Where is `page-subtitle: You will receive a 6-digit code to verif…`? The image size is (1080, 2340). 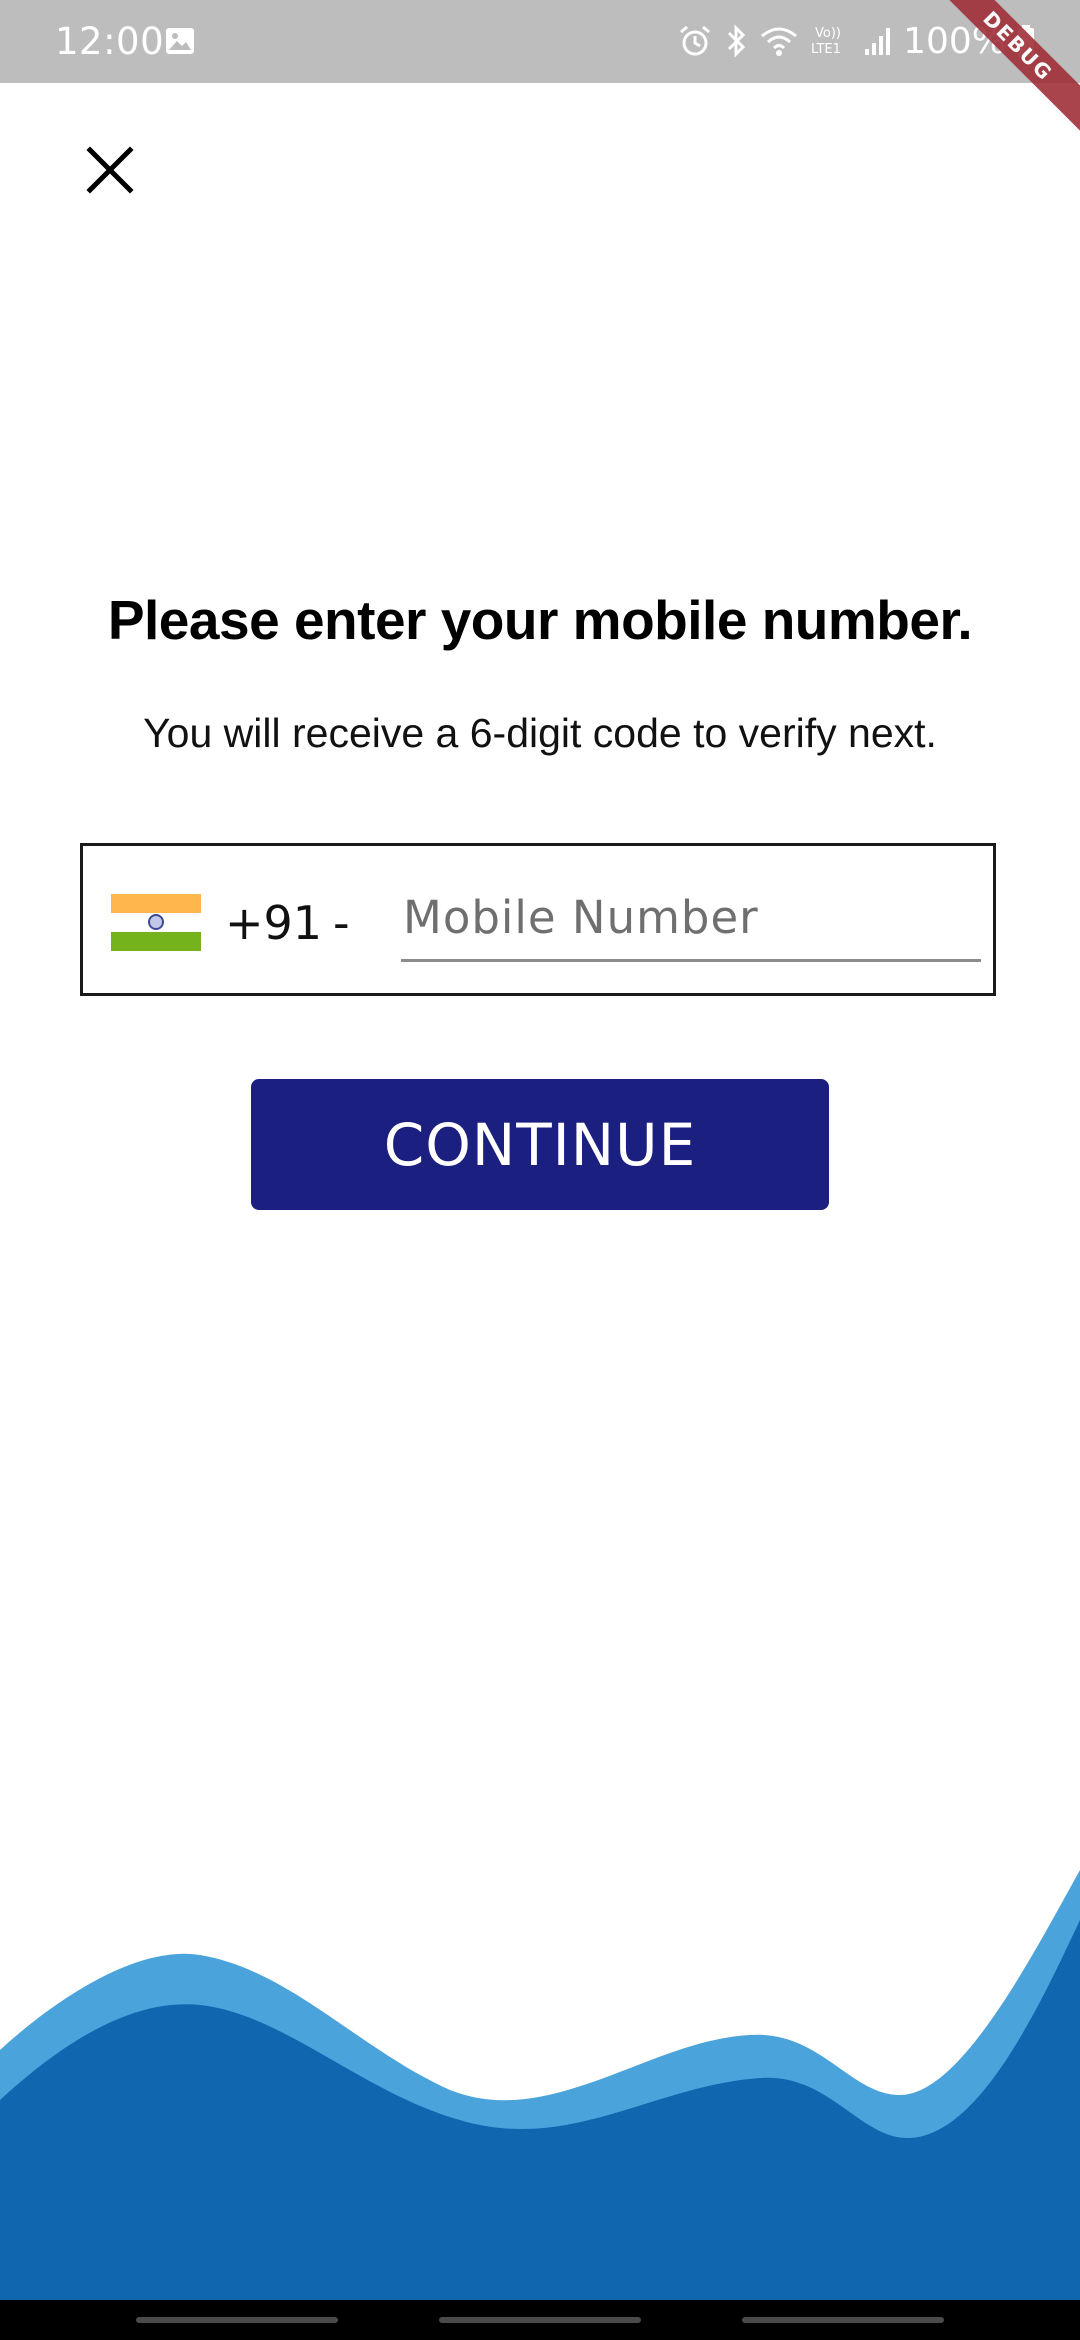
page-subtitle: You will receive a 6-digit code to verif… is located at coordinates (540, 733).